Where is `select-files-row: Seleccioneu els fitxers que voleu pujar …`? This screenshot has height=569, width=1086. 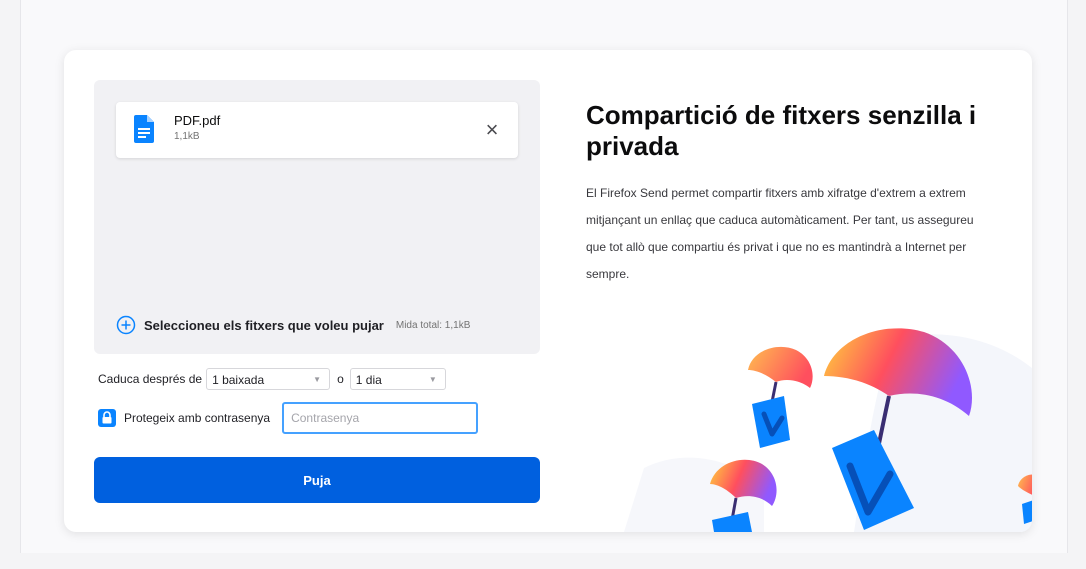
select-files-row: Seleccioneu els fitxers que voleu pujar … is located at coordinates (321, 325).